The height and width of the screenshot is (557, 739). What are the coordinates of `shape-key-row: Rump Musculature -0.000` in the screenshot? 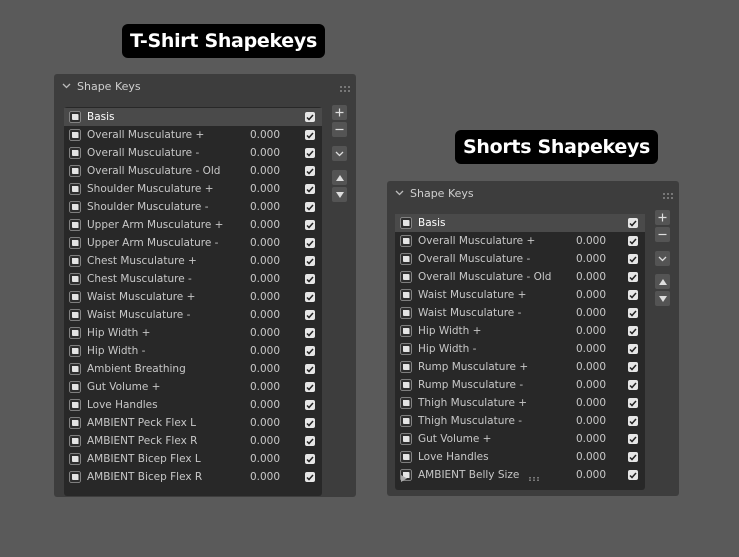 It's located at (520, 385).